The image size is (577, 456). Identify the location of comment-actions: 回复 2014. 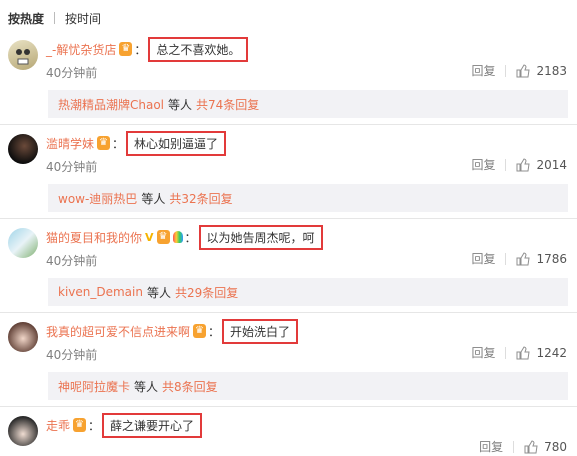
(519, 164).